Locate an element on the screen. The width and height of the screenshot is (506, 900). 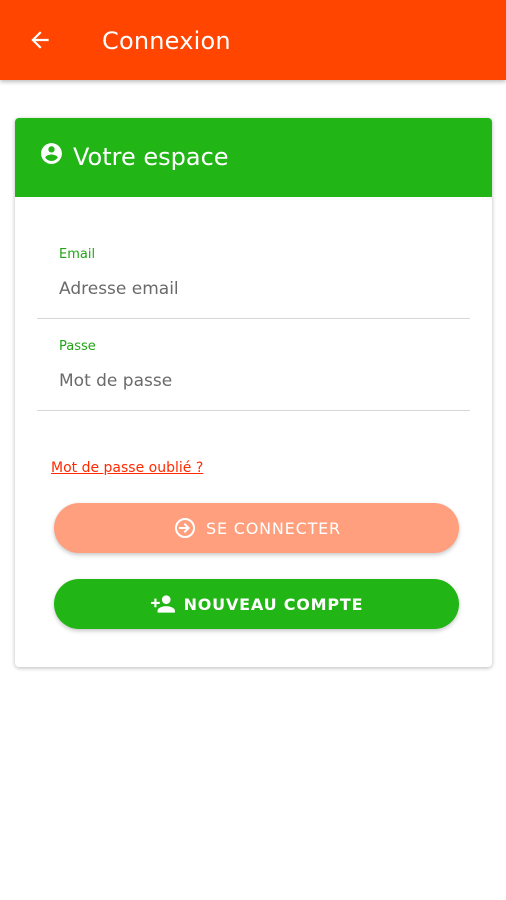
app-bar: Connexion is located at coordinates (253, 40).